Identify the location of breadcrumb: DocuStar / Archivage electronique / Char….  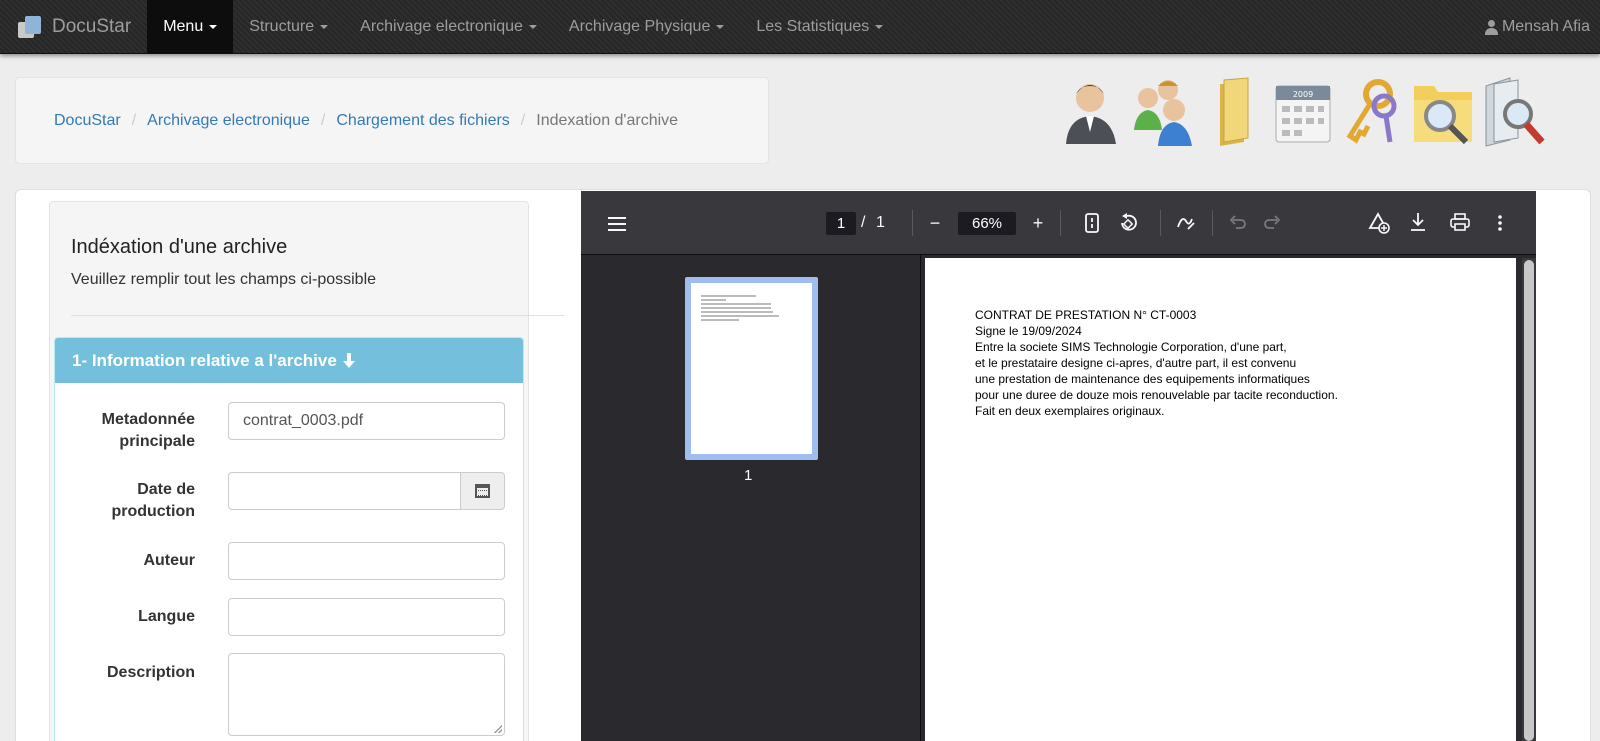
(392, 120).